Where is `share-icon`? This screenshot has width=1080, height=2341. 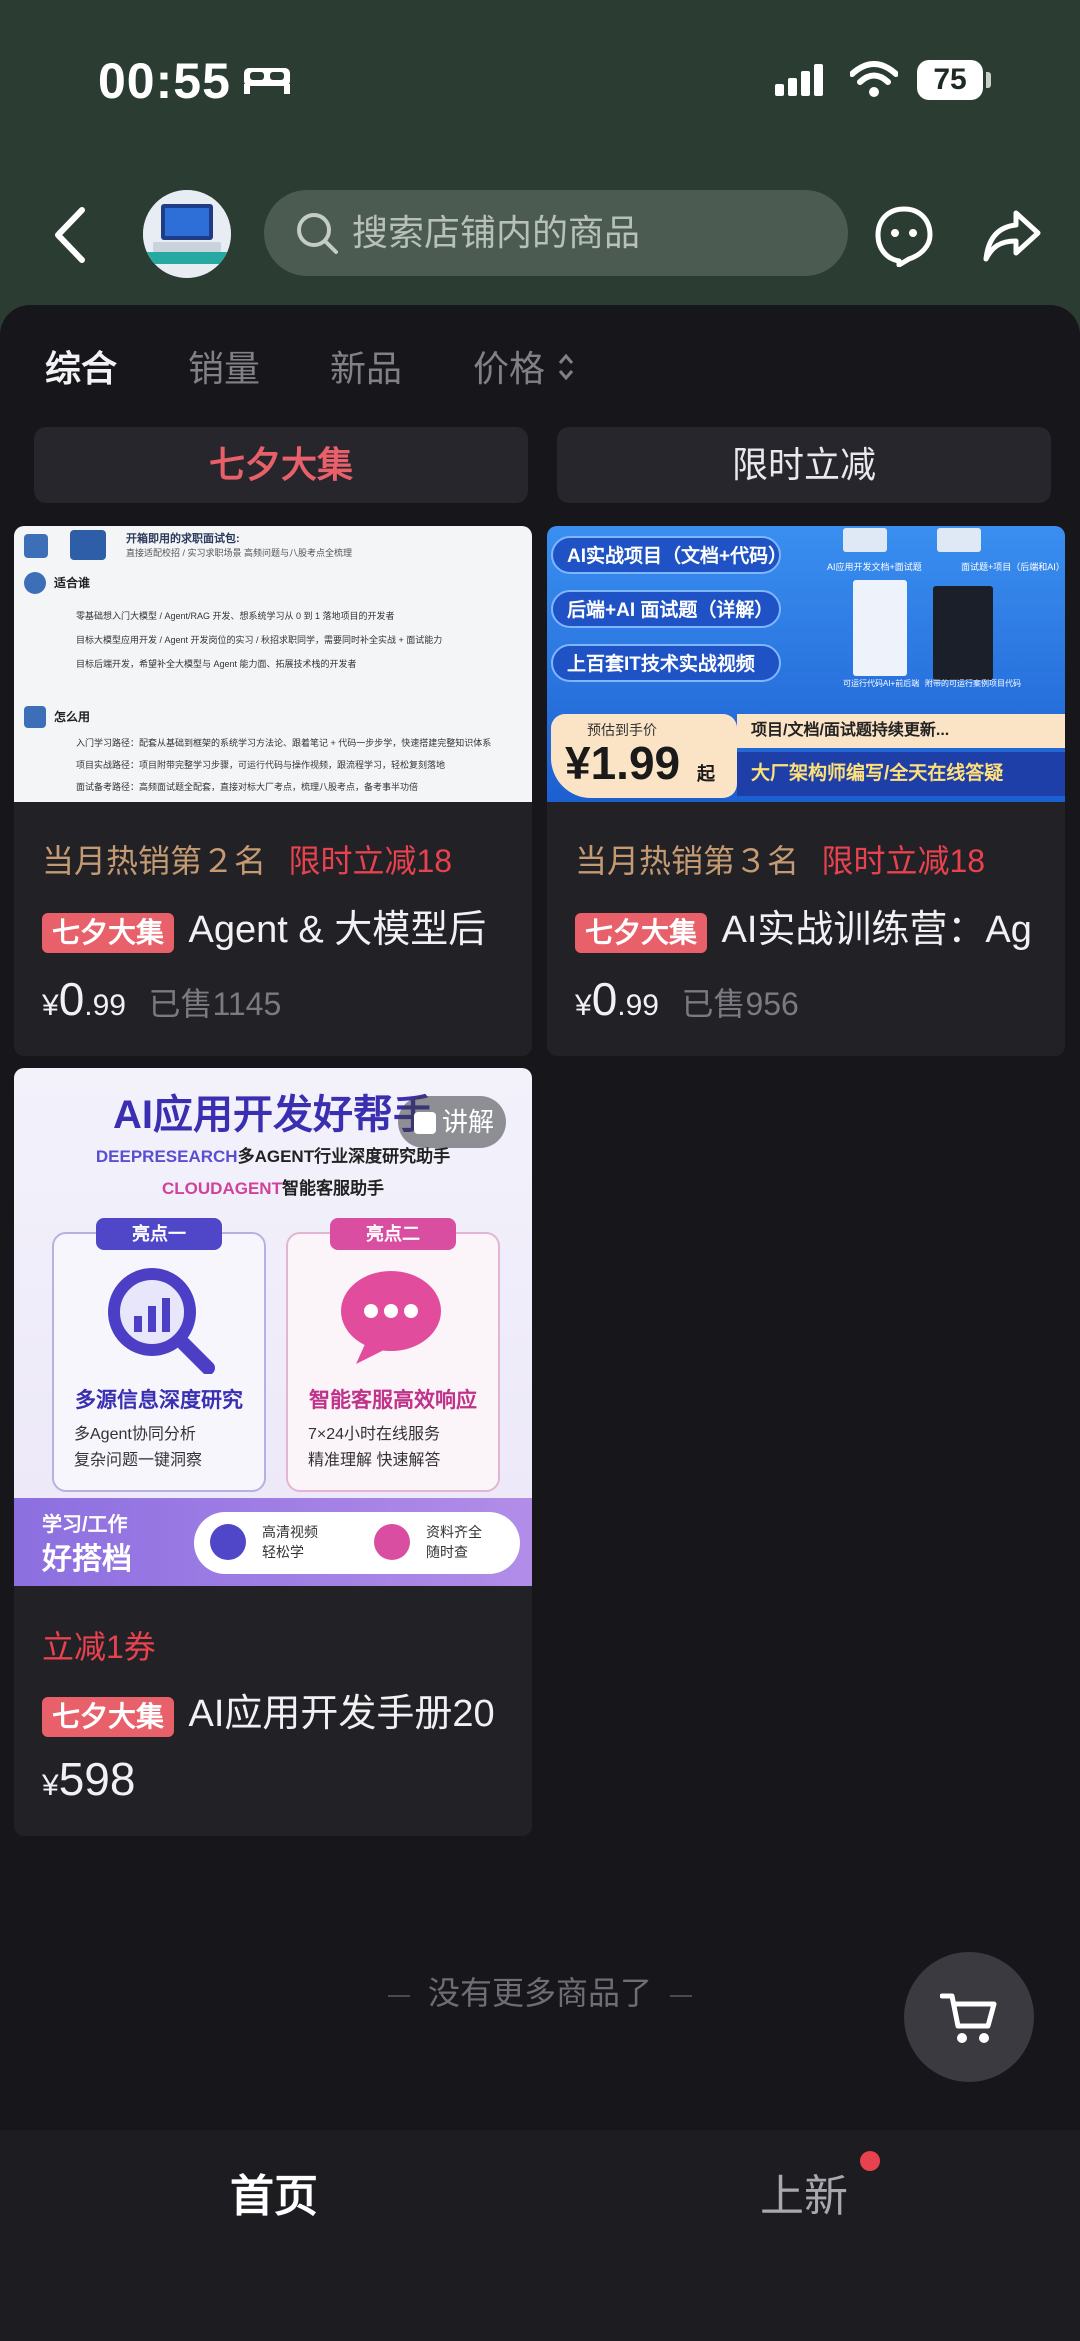
share-icon is located at coordinates (1012, 235).